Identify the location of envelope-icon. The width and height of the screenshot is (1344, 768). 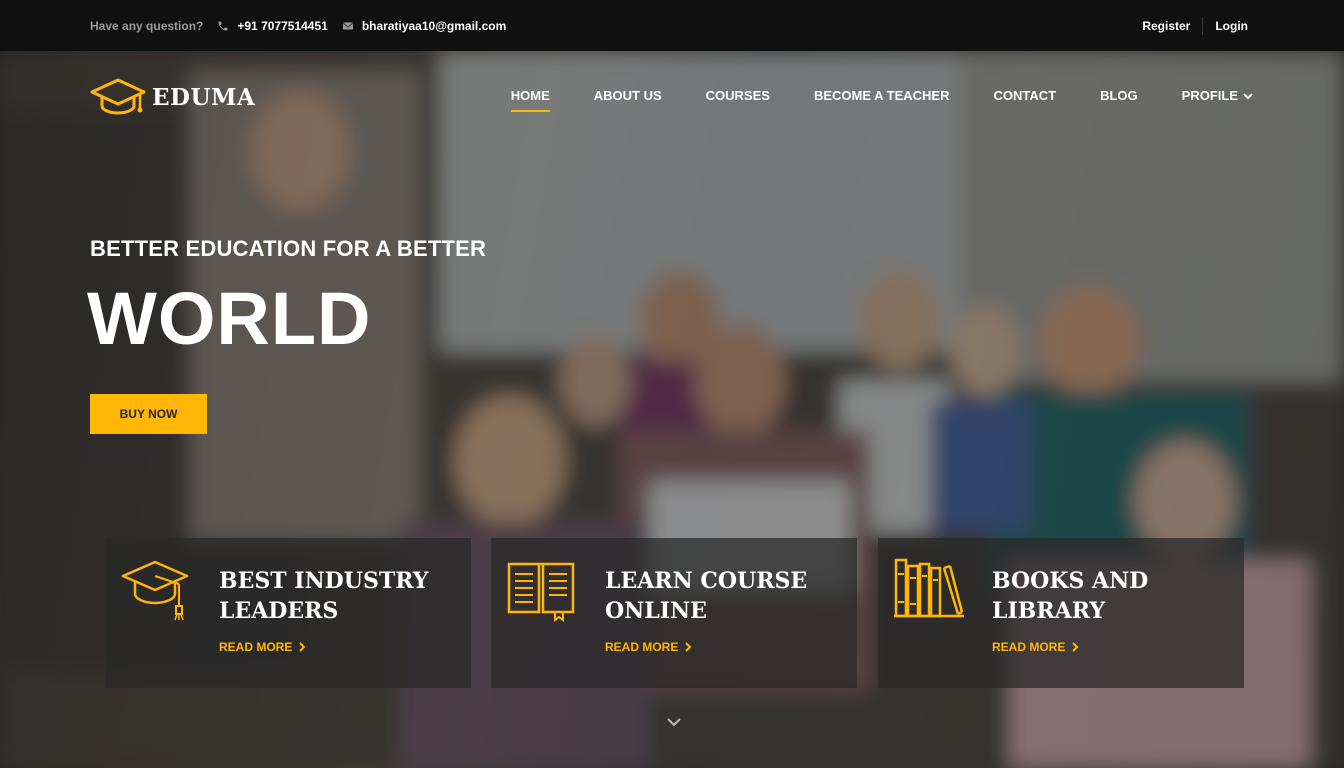
(349, 26).